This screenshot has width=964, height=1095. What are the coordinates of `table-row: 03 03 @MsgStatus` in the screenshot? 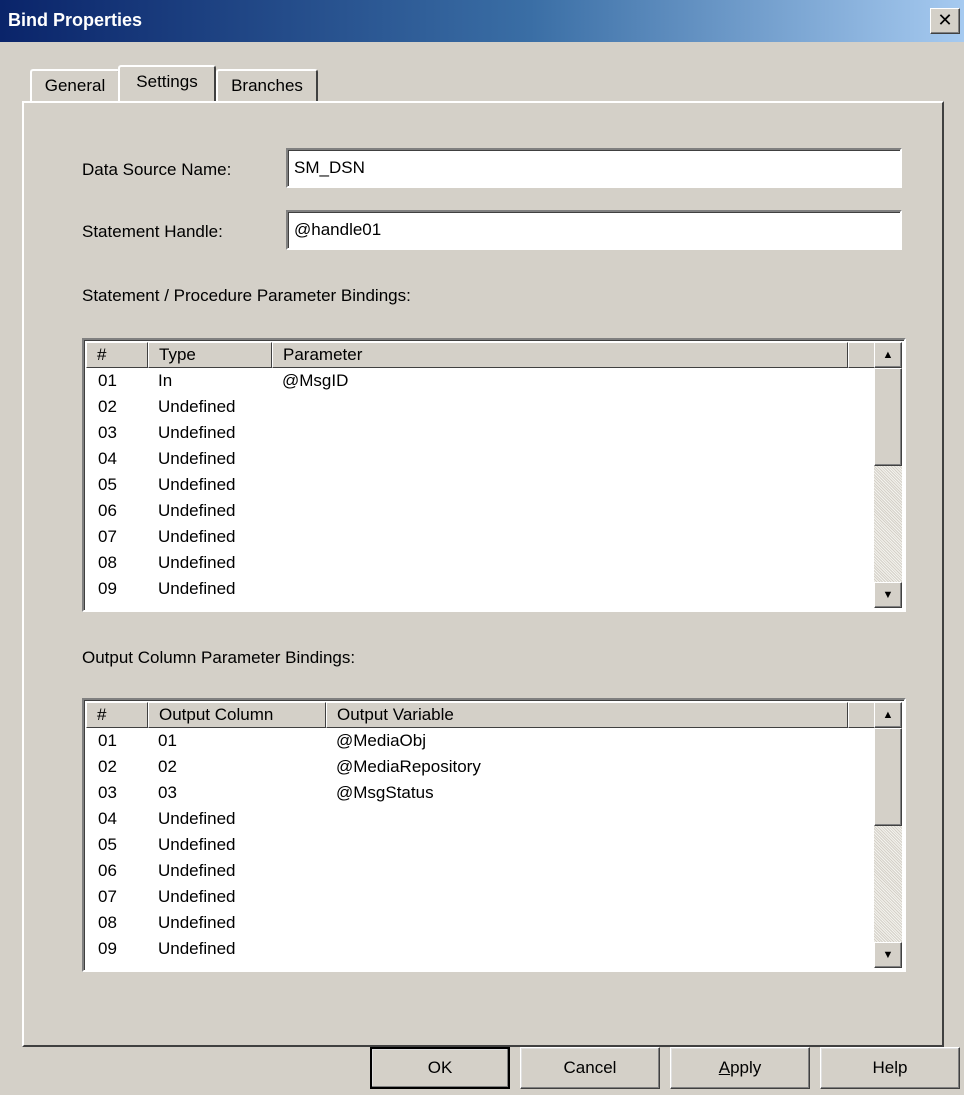 It's located at (480, 793).